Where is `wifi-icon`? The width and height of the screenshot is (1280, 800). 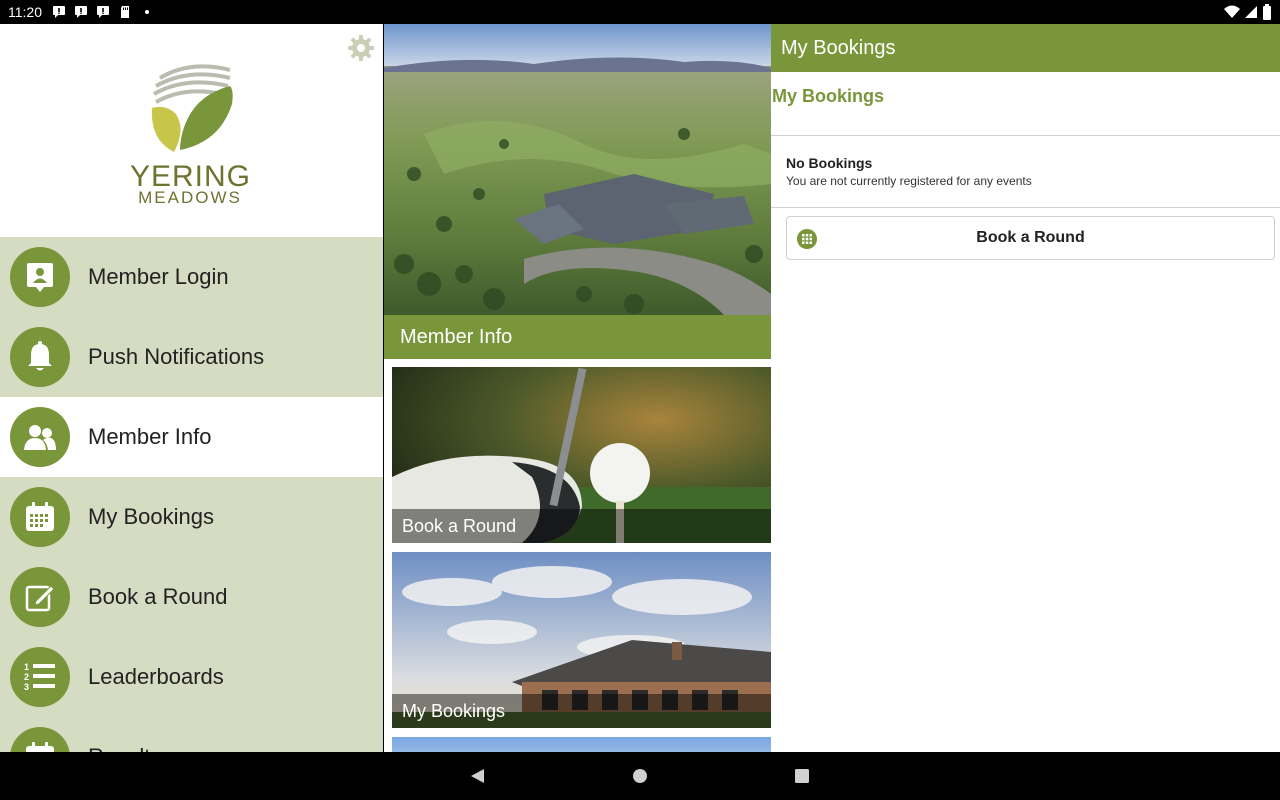
wifi-icon is located at coordinates (1232, 14).